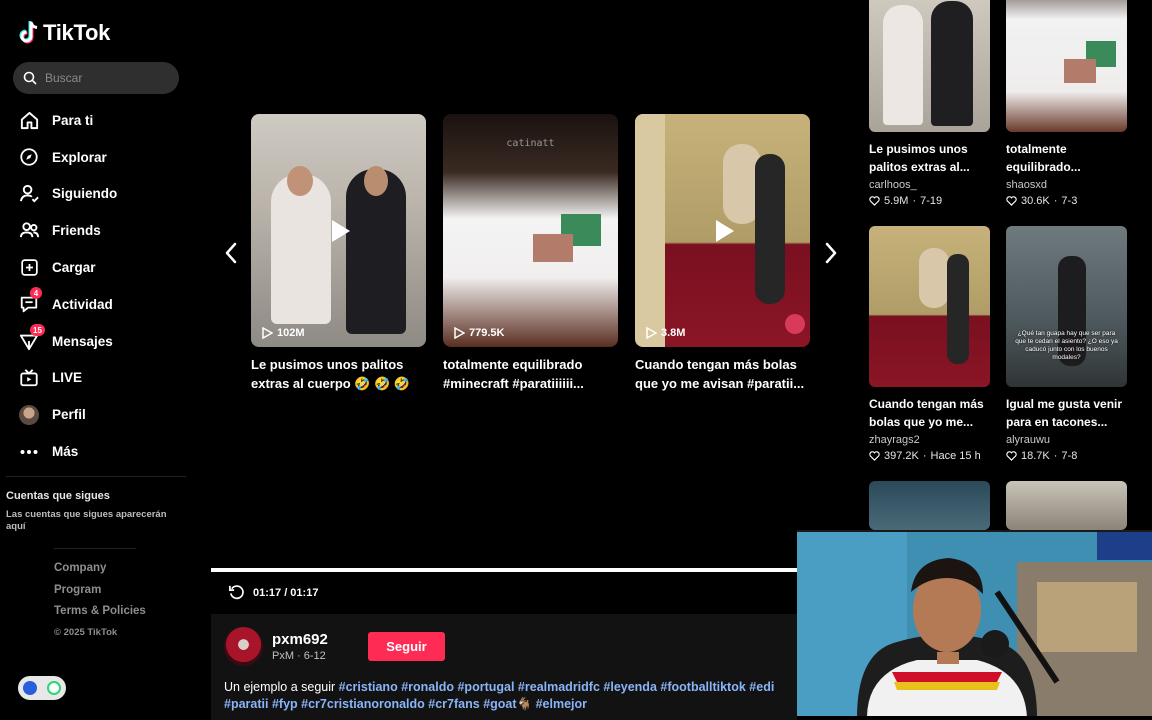 The image size is (1152, 720). I want to click on video-author: alyrauwu, so click(1066, 440).